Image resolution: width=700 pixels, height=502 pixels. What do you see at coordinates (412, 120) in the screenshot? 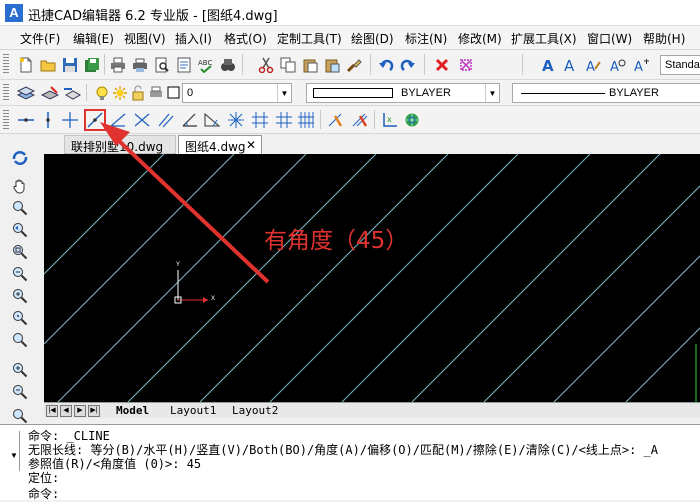
I see `globe-icon` at bounding box center [412, 120].